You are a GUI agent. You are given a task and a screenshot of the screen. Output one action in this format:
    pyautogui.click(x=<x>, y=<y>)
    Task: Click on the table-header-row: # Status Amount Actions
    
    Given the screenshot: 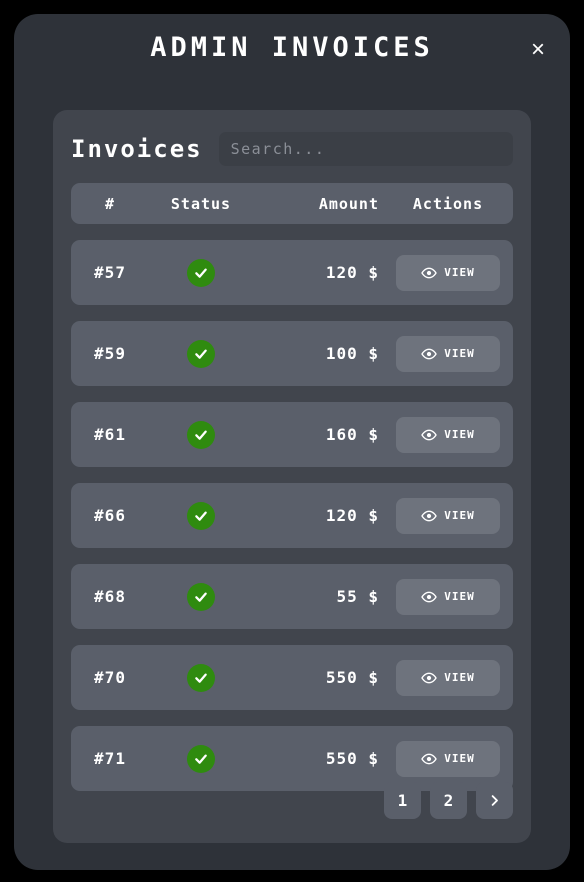 What is the action you would take?
    pyautogui.click(x=292, y=203)
    